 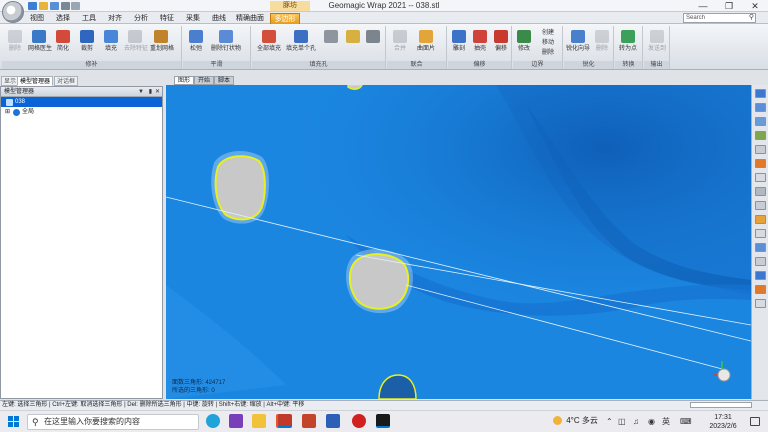 I want to click on view-right-icon, so click(x=760, y=135).